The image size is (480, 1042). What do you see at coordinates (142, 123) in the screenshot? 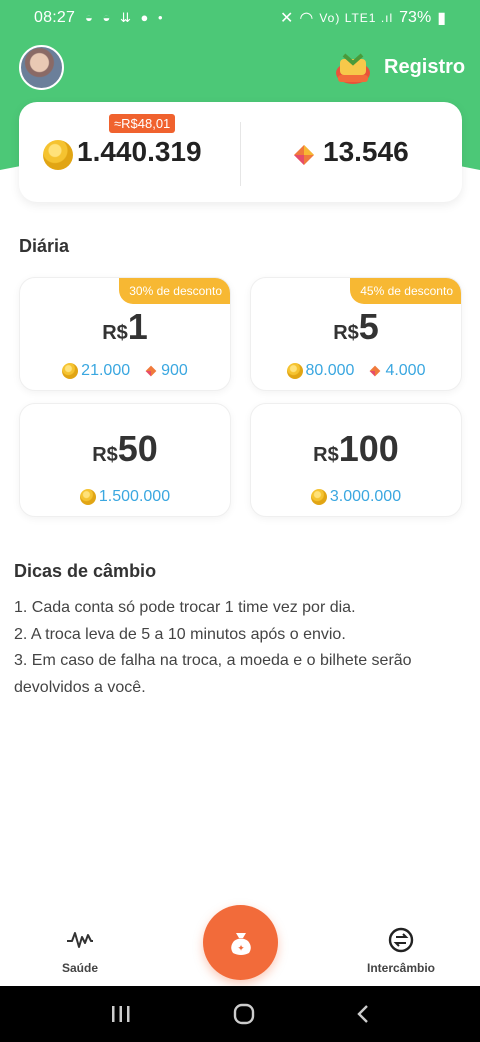
I see `coin-brl-badge: ≈R$48,01` at bounding box center [142, 123].